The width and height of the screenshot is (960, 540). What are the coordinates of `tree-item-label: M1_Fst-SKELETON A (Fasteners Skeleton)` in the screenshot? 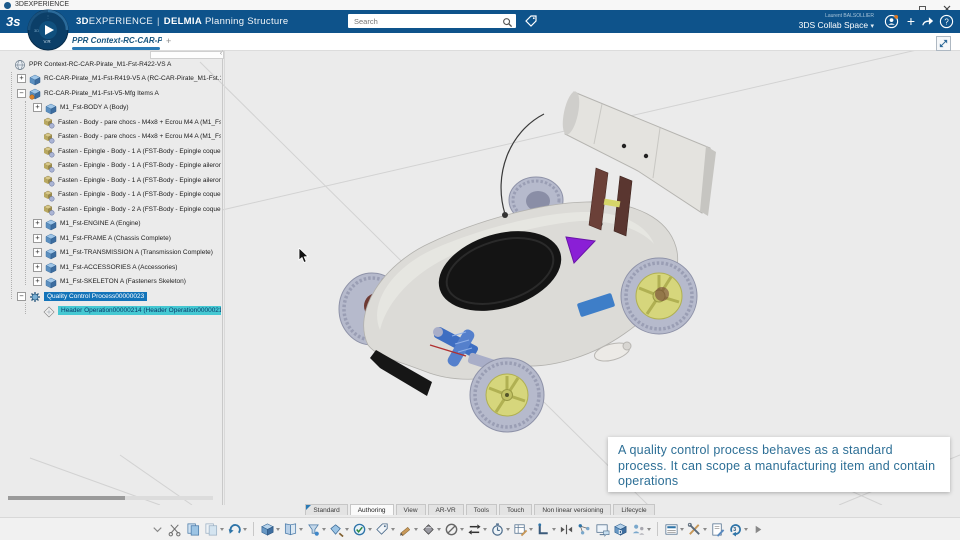 It's located at (123, 281).